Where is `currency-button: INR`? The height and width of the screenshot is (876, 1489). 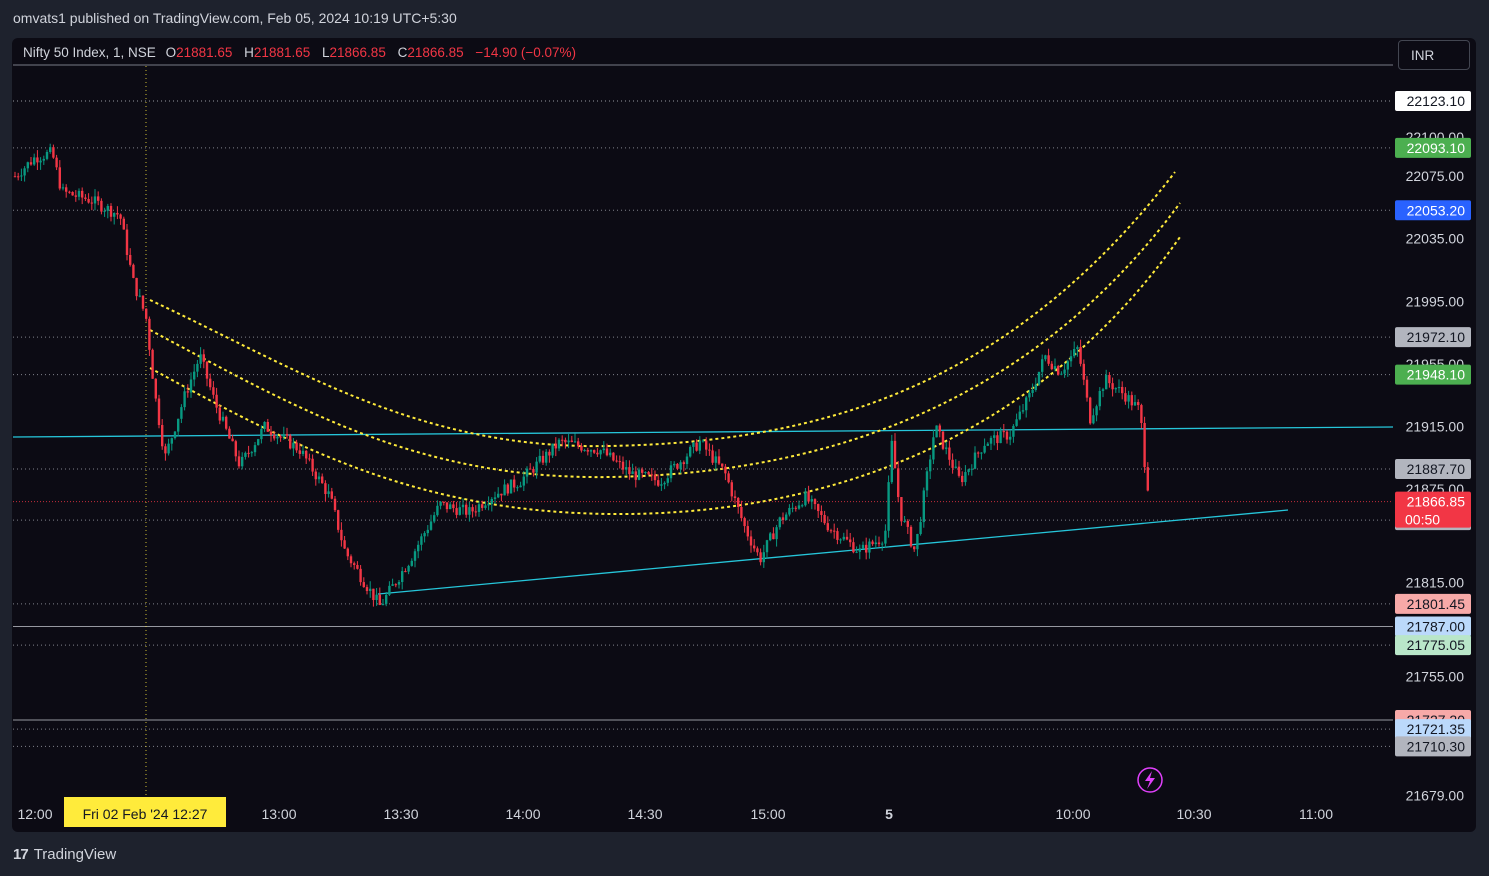
currency-button: INR is located at coordinates (1434, 55).